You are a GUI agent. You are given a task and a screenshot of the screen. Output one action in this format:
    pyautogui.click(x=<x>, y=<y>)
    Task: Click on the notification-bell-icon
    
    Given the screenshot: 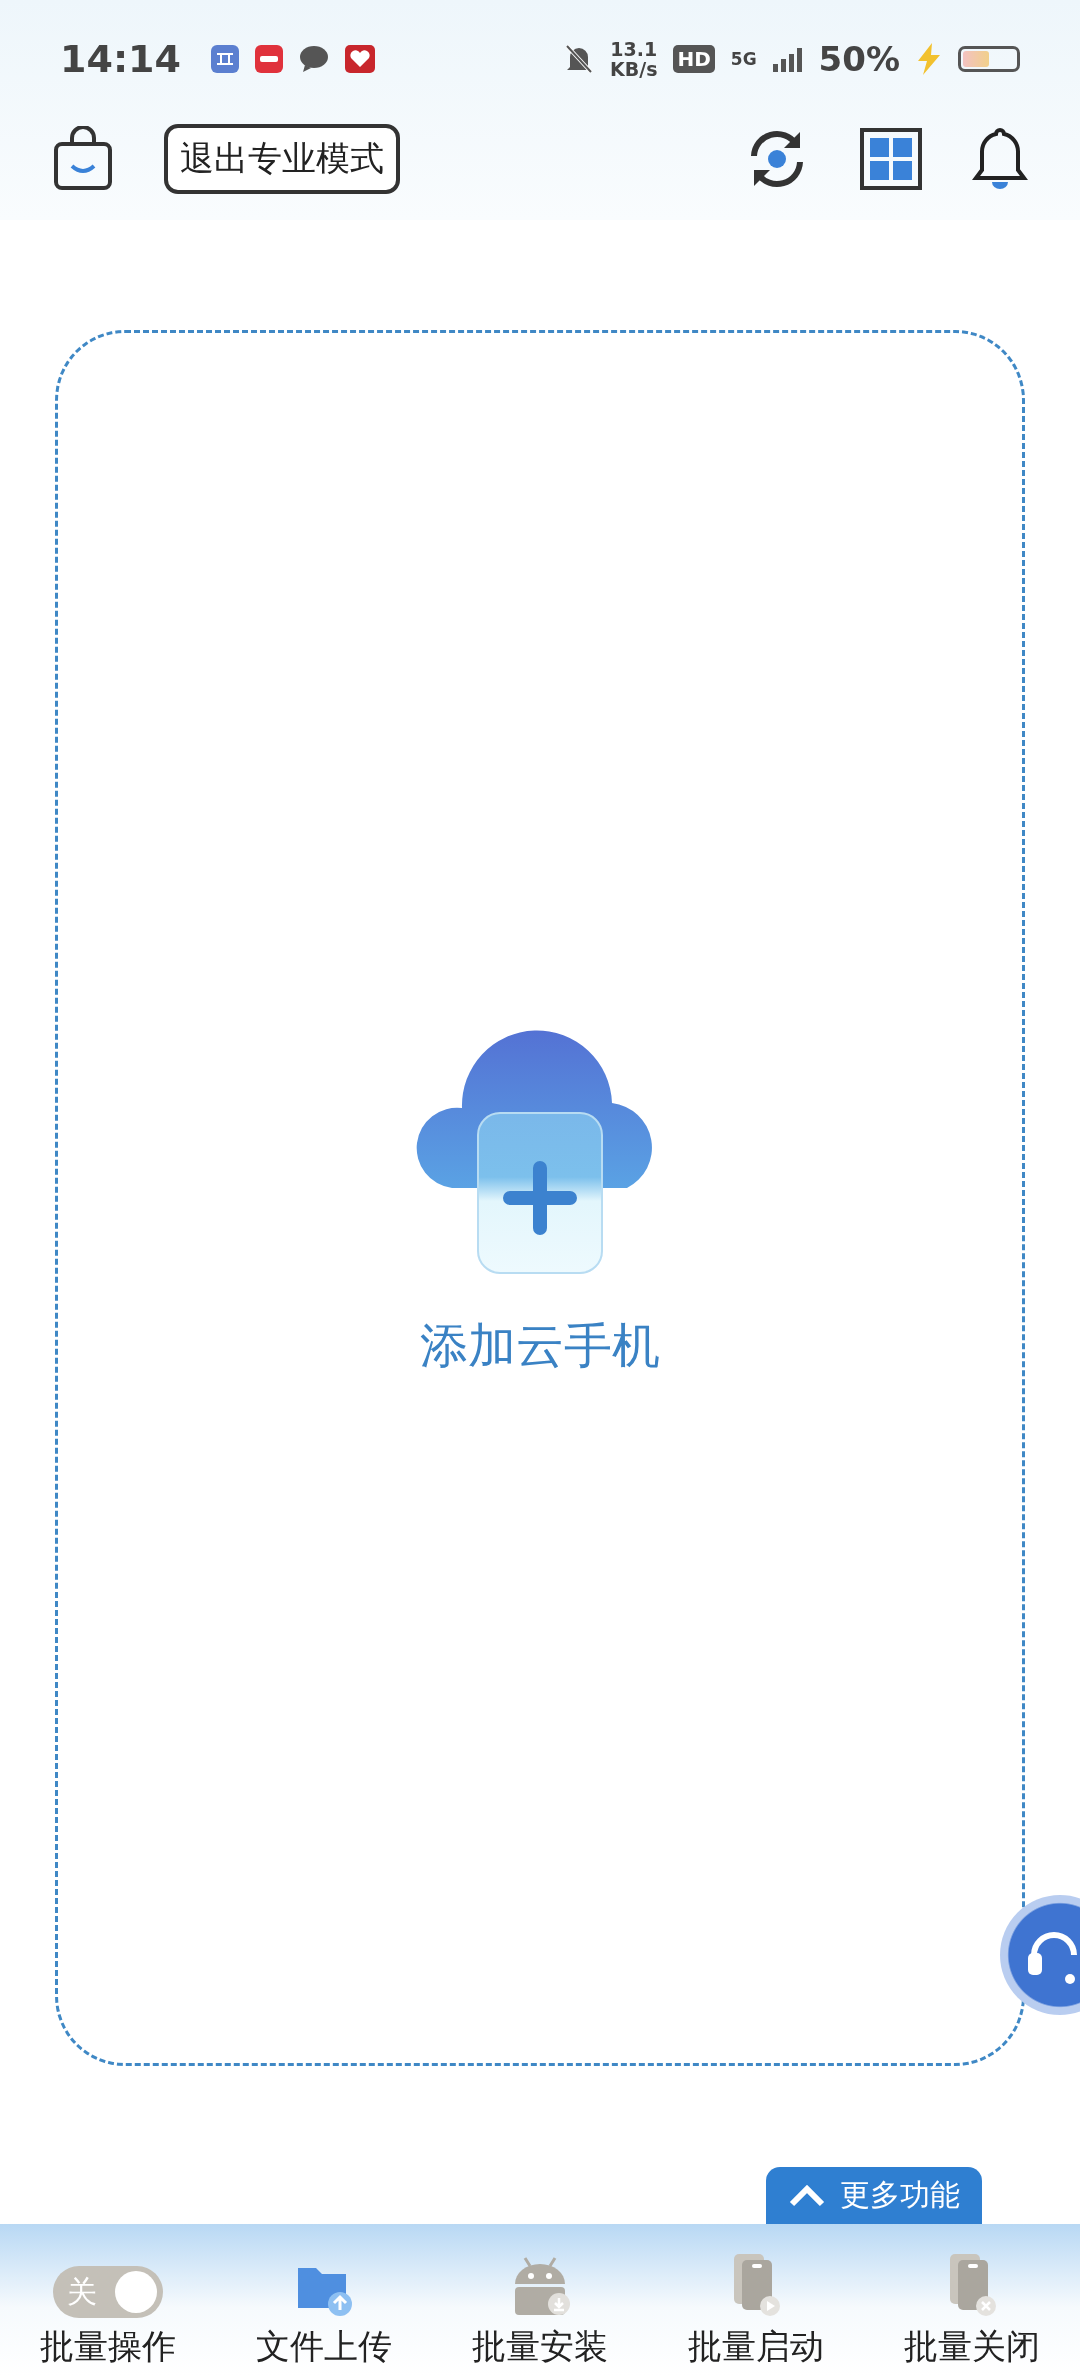 What is the action you would take?
    pyautogui.click(x=1000, y=159)
    